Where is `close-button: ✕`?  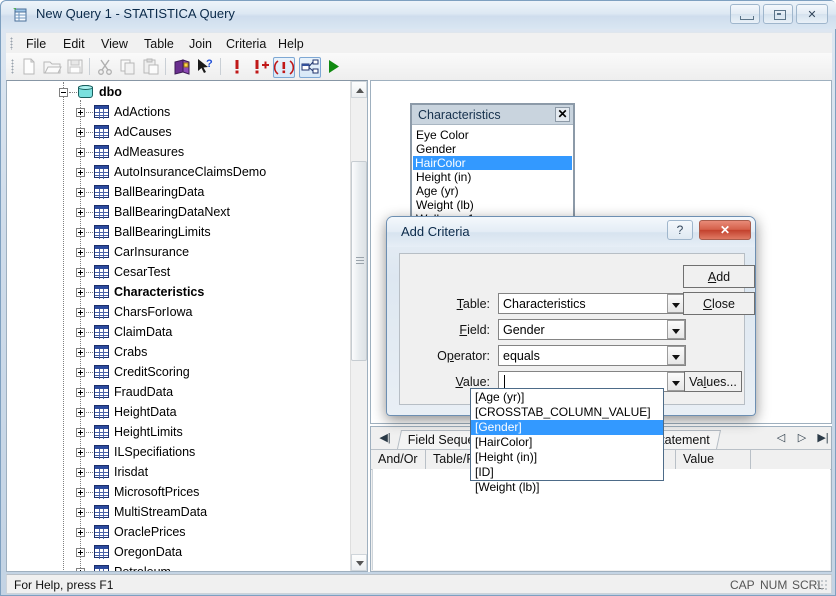
close-button: ✕ is located at coordinates (812, 14).